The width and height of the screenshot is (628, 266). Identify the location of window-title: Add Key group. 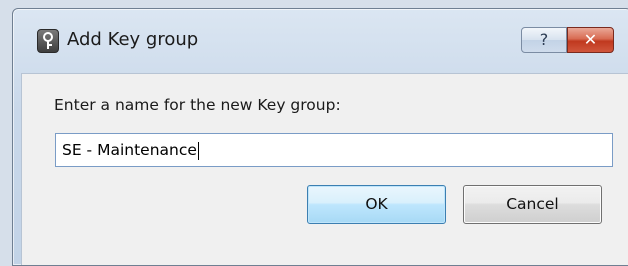
(133, 39).